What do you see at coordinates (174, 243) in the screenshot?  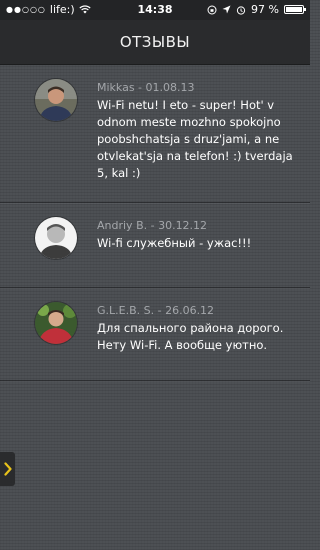 I see `review-text: Wi-fi служебный - ужас!!!` at bounding box center [174, 243].